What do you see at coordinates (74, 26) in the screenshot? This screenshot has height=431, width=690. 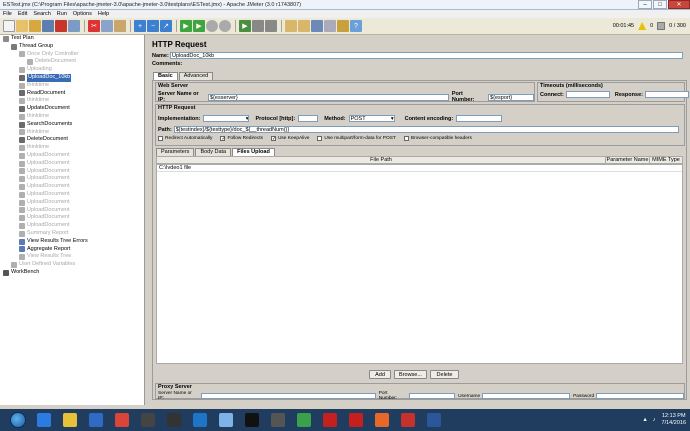 I see `save-as-icon` at bounding box center [74, 26].